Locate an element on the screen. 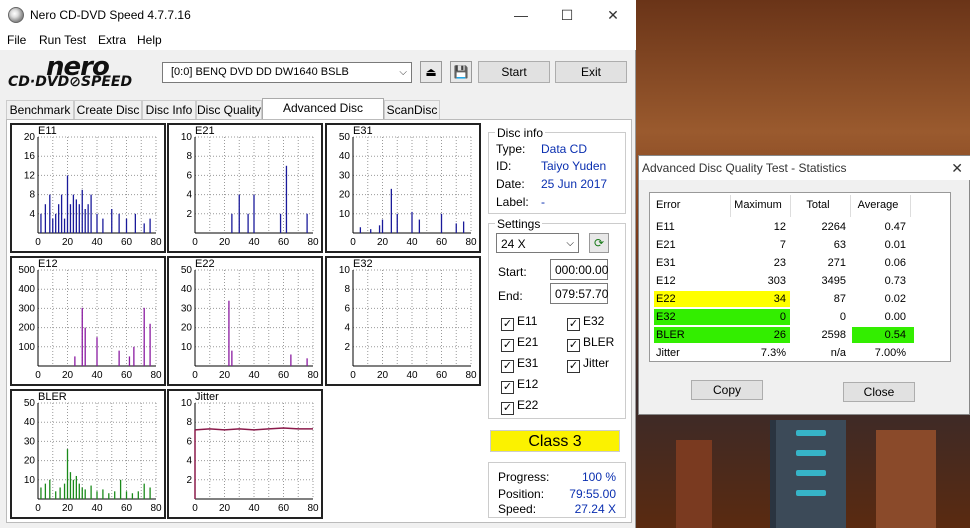  stats-cell: E12 is located at coordinates (666, 281).